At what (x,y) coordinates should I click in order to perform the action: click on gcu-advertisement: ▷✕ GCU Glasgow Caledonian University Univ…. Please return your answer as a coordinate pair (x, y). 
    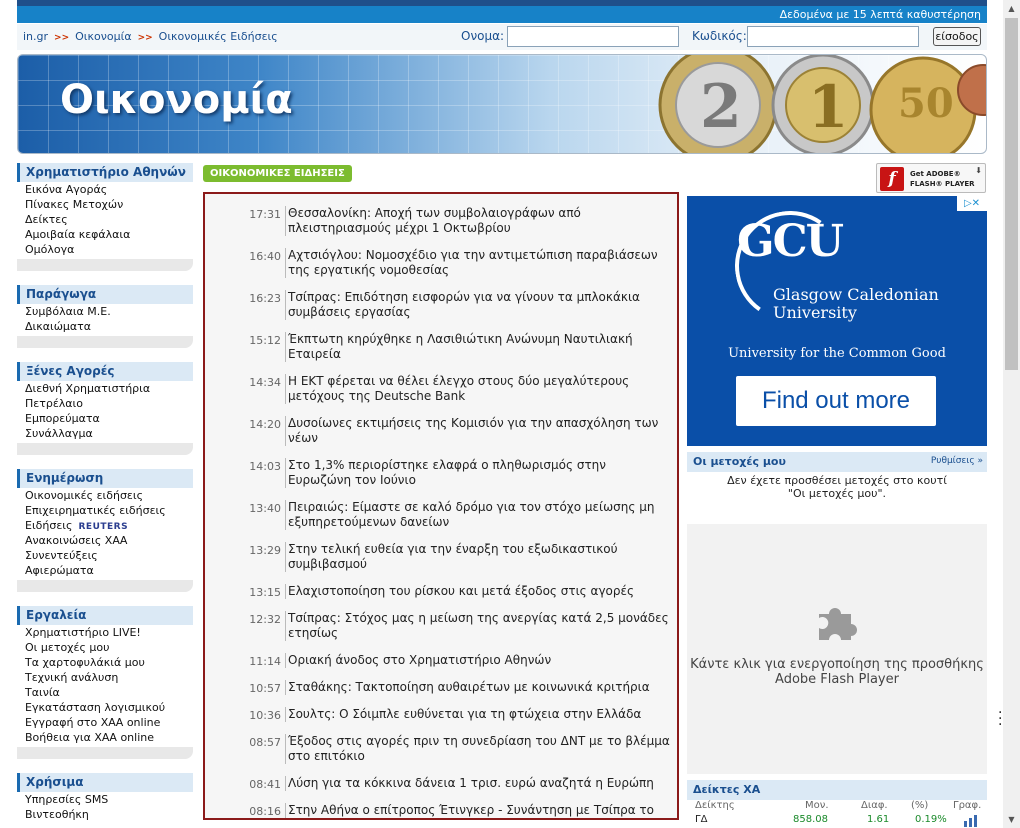
    Looking at the image, I should click on (837, 321).